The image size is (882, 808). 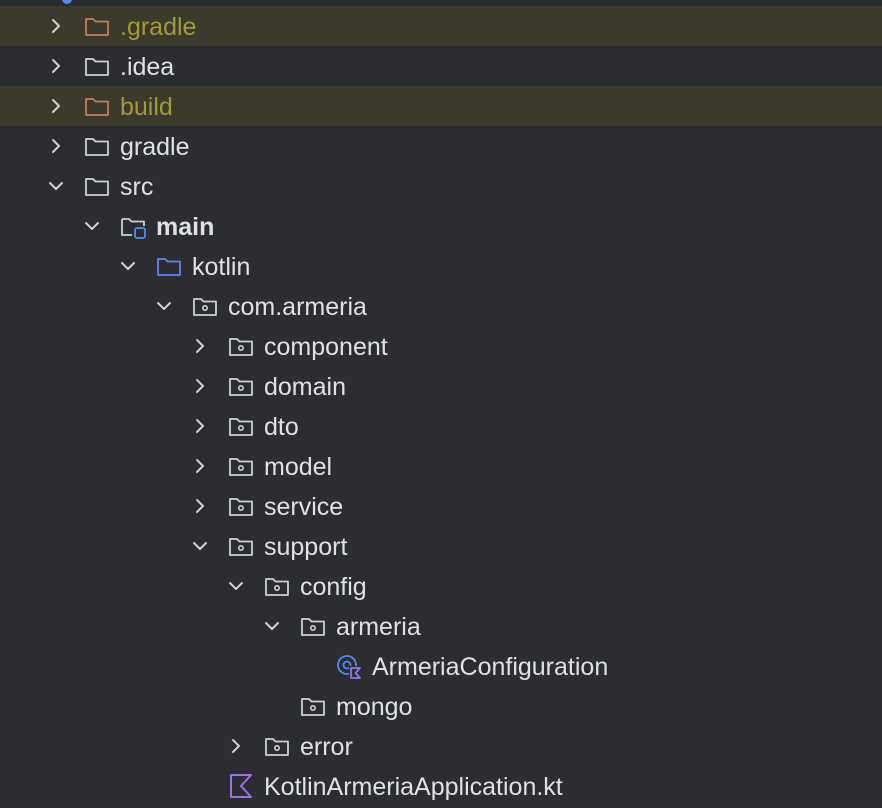 I want to click on tree-item-label: gradle, so click(x=155, y=147).